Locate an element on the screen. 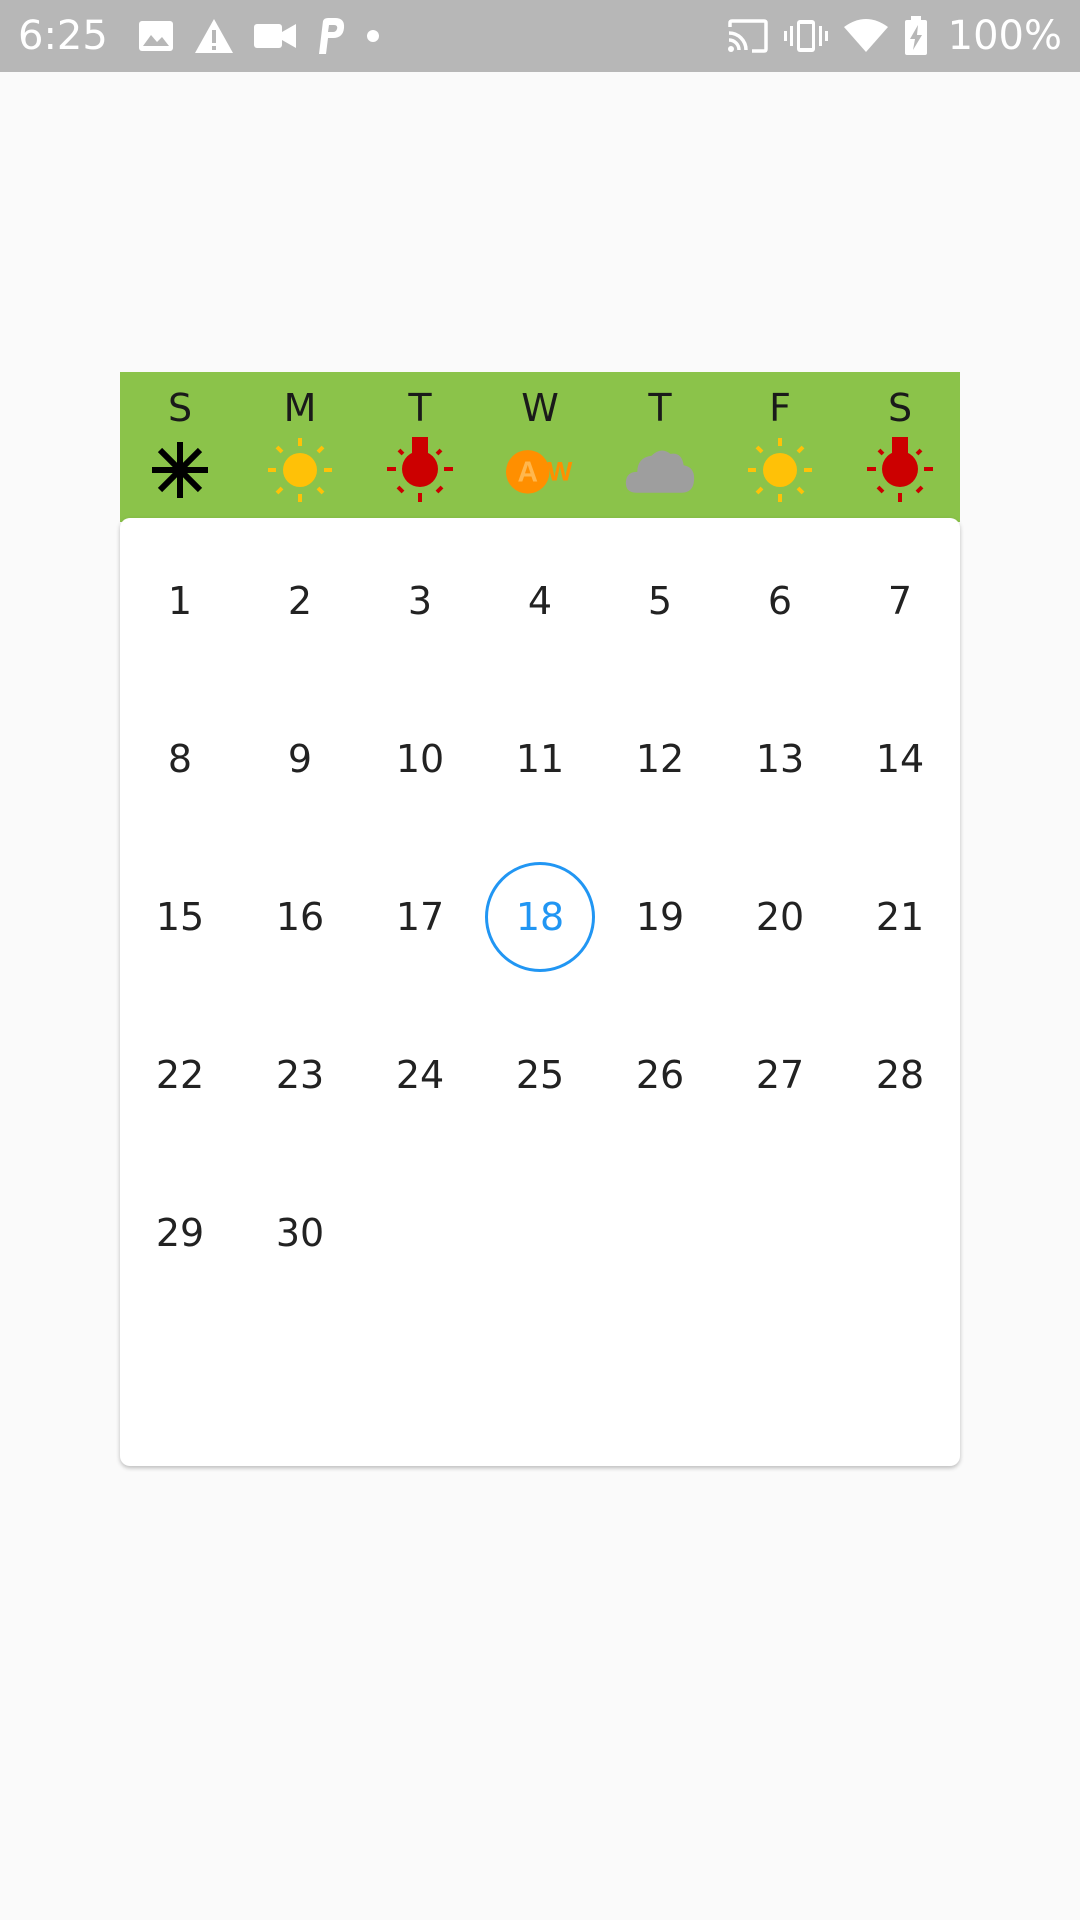 This screenshot has height=1920, width=1080. date-label: 28 is located at coordinates (900, 1075).